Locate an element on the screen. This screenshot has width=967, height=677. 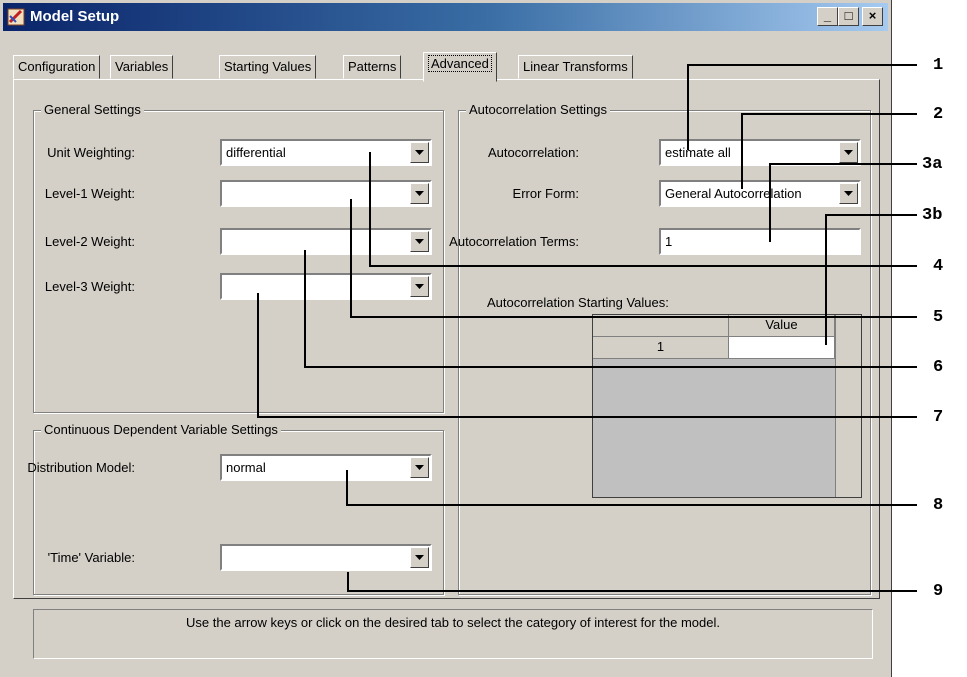
callout-number: 9 is located at coordinates (938, 591).